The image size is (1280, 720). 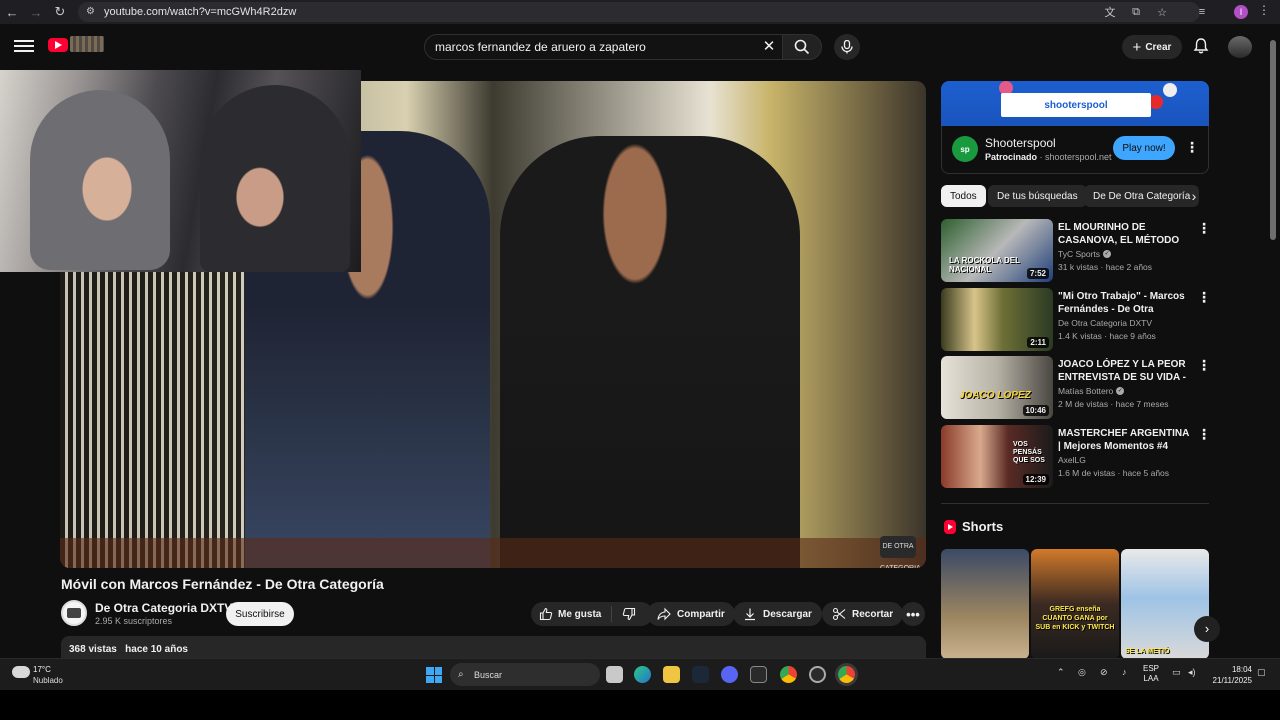 What do you see at coordinates (434, 675) in the screenshot?
I see `windows-start-icon` at bounding box center [434, 675].